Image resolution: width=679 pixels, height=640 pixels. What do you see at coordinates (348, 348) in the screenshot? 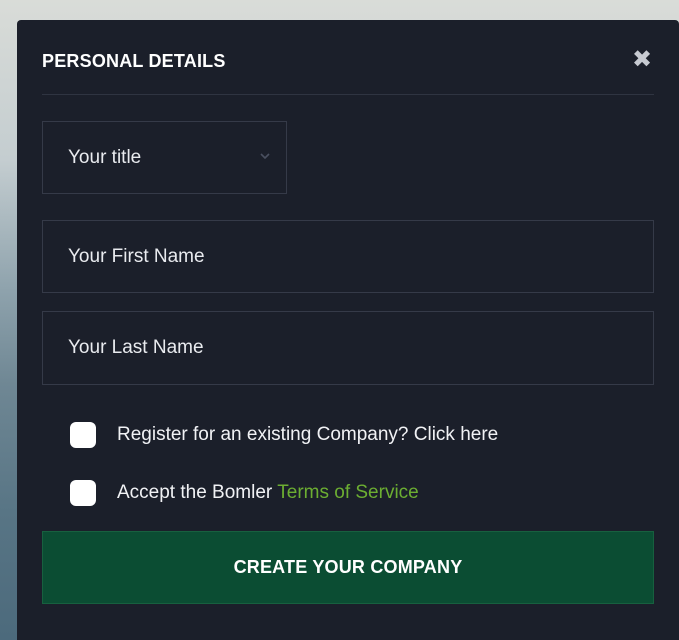
I see `last-name-field: Your Last Name` at bounding box center [348, 348].